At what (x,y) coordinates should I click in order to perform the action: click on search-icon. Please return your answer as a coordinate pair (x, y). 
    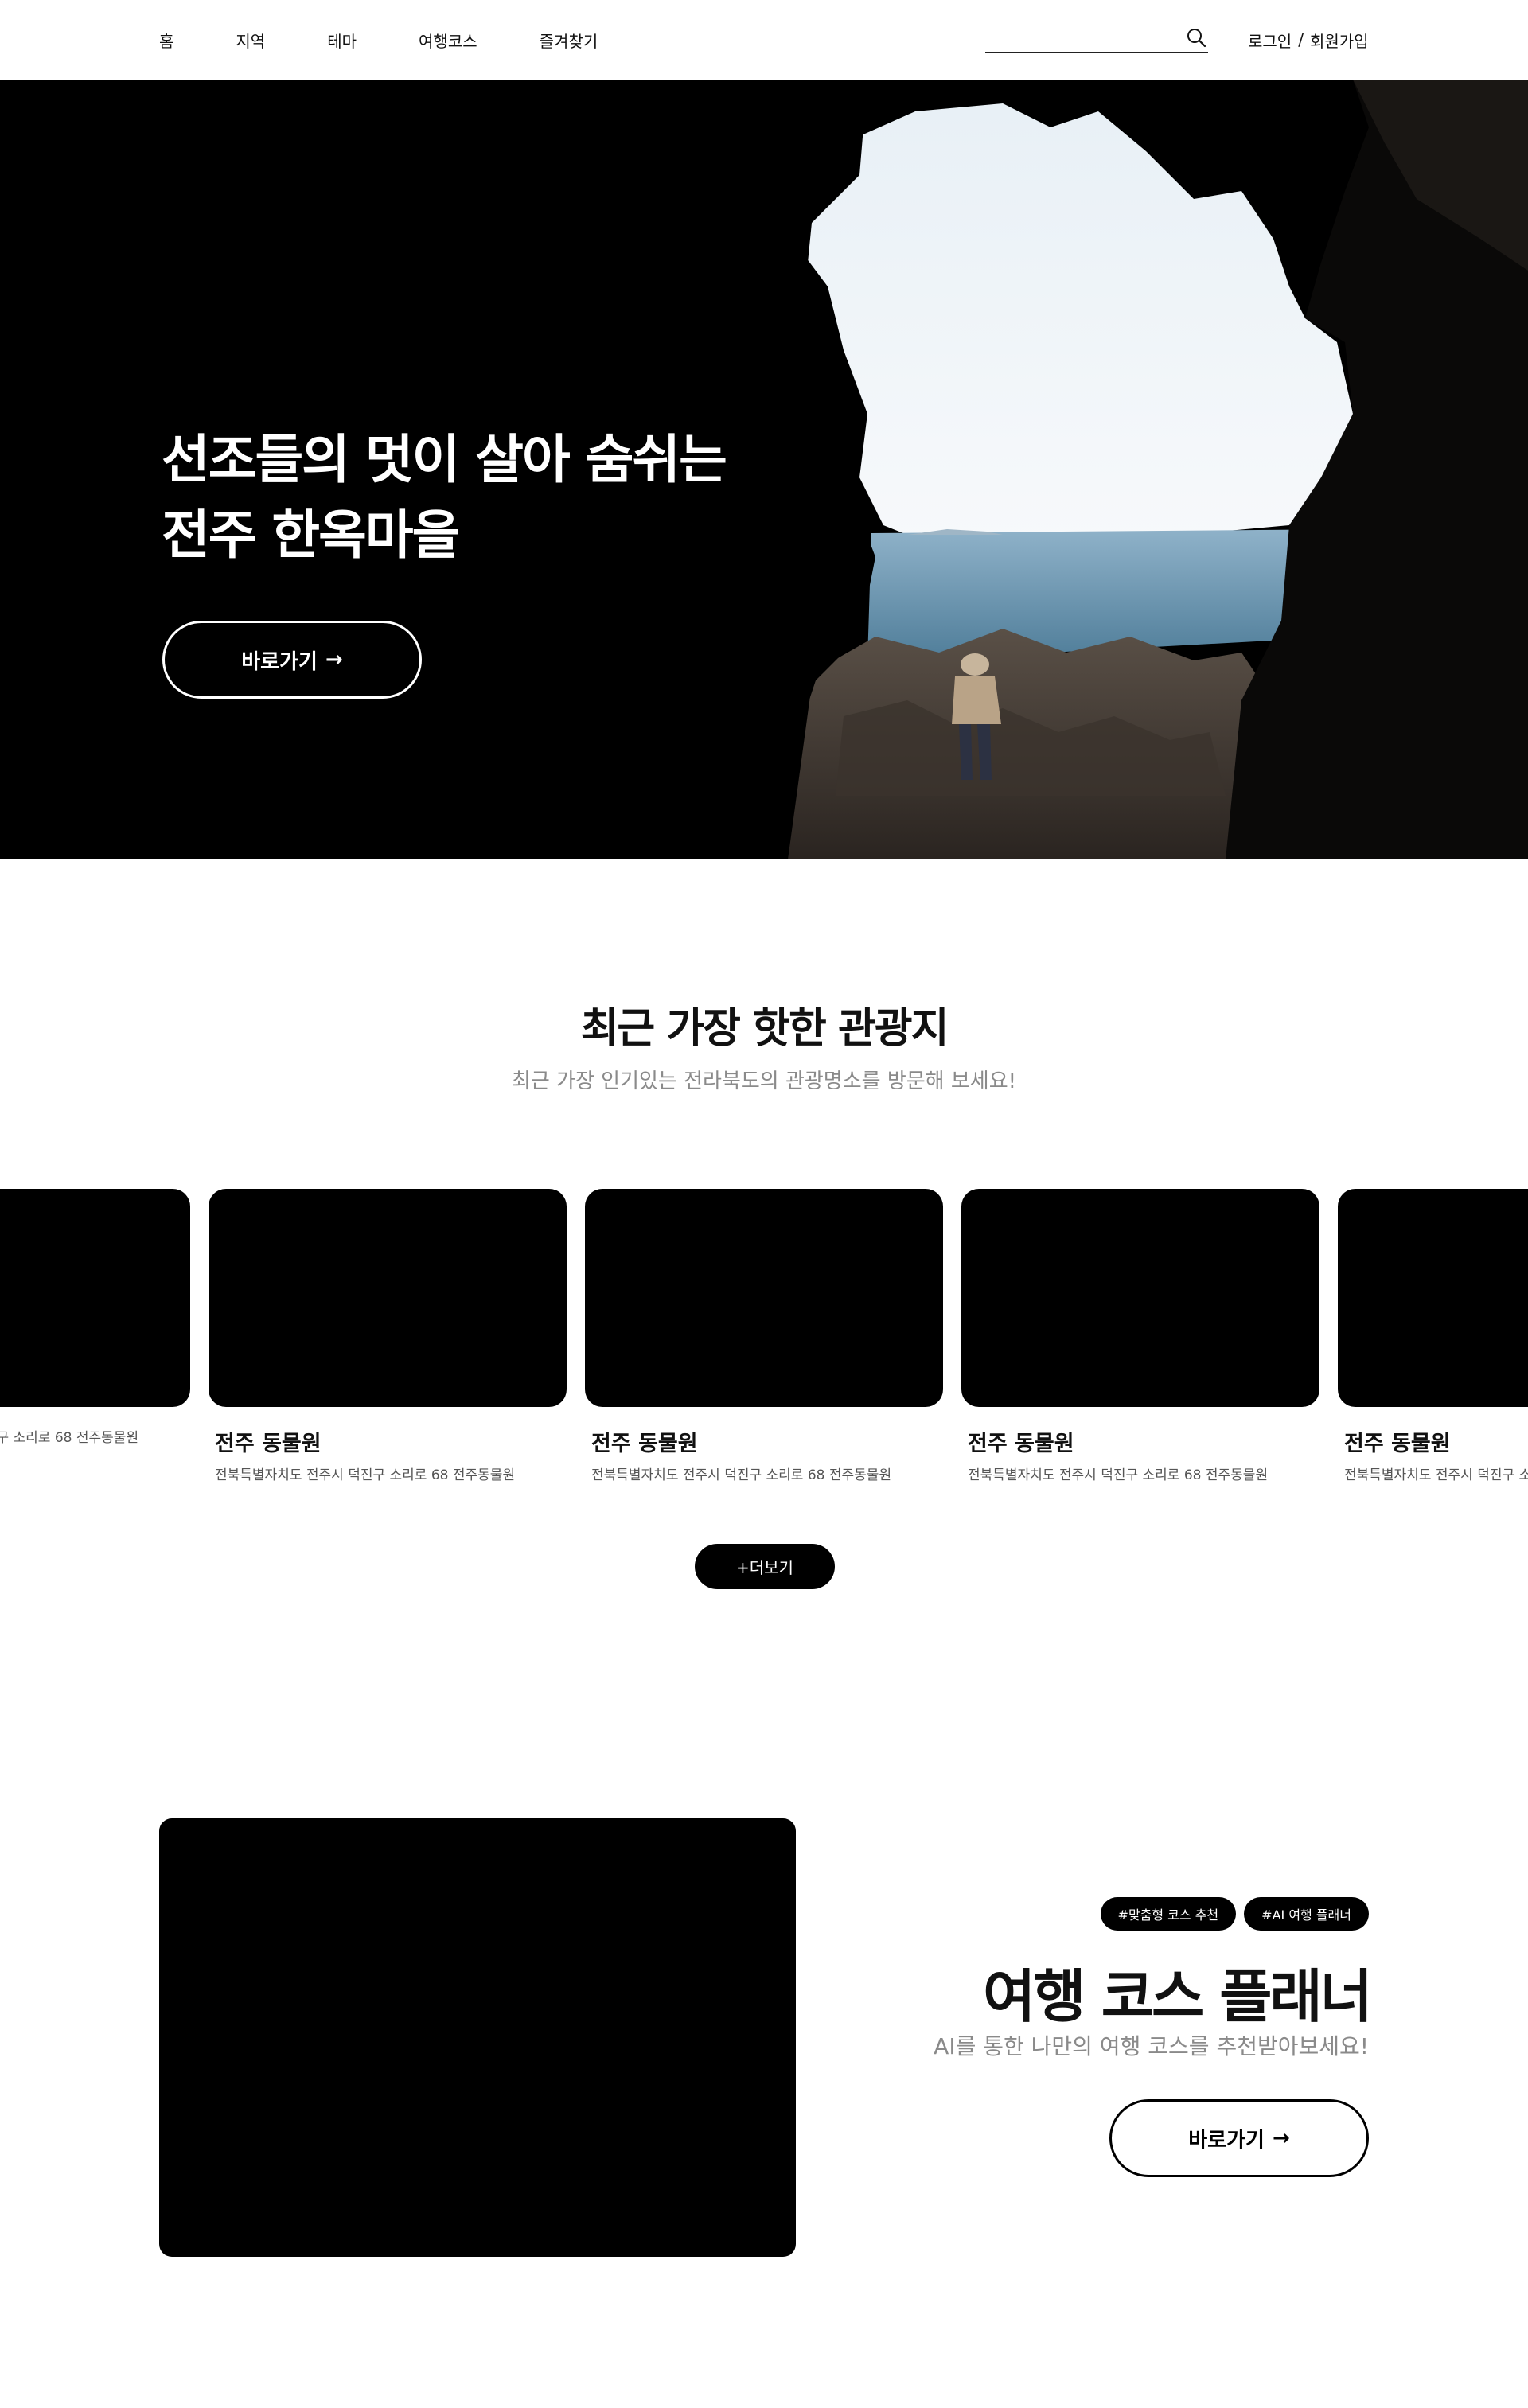
    Looking at the image, I should click on (1196, 37).